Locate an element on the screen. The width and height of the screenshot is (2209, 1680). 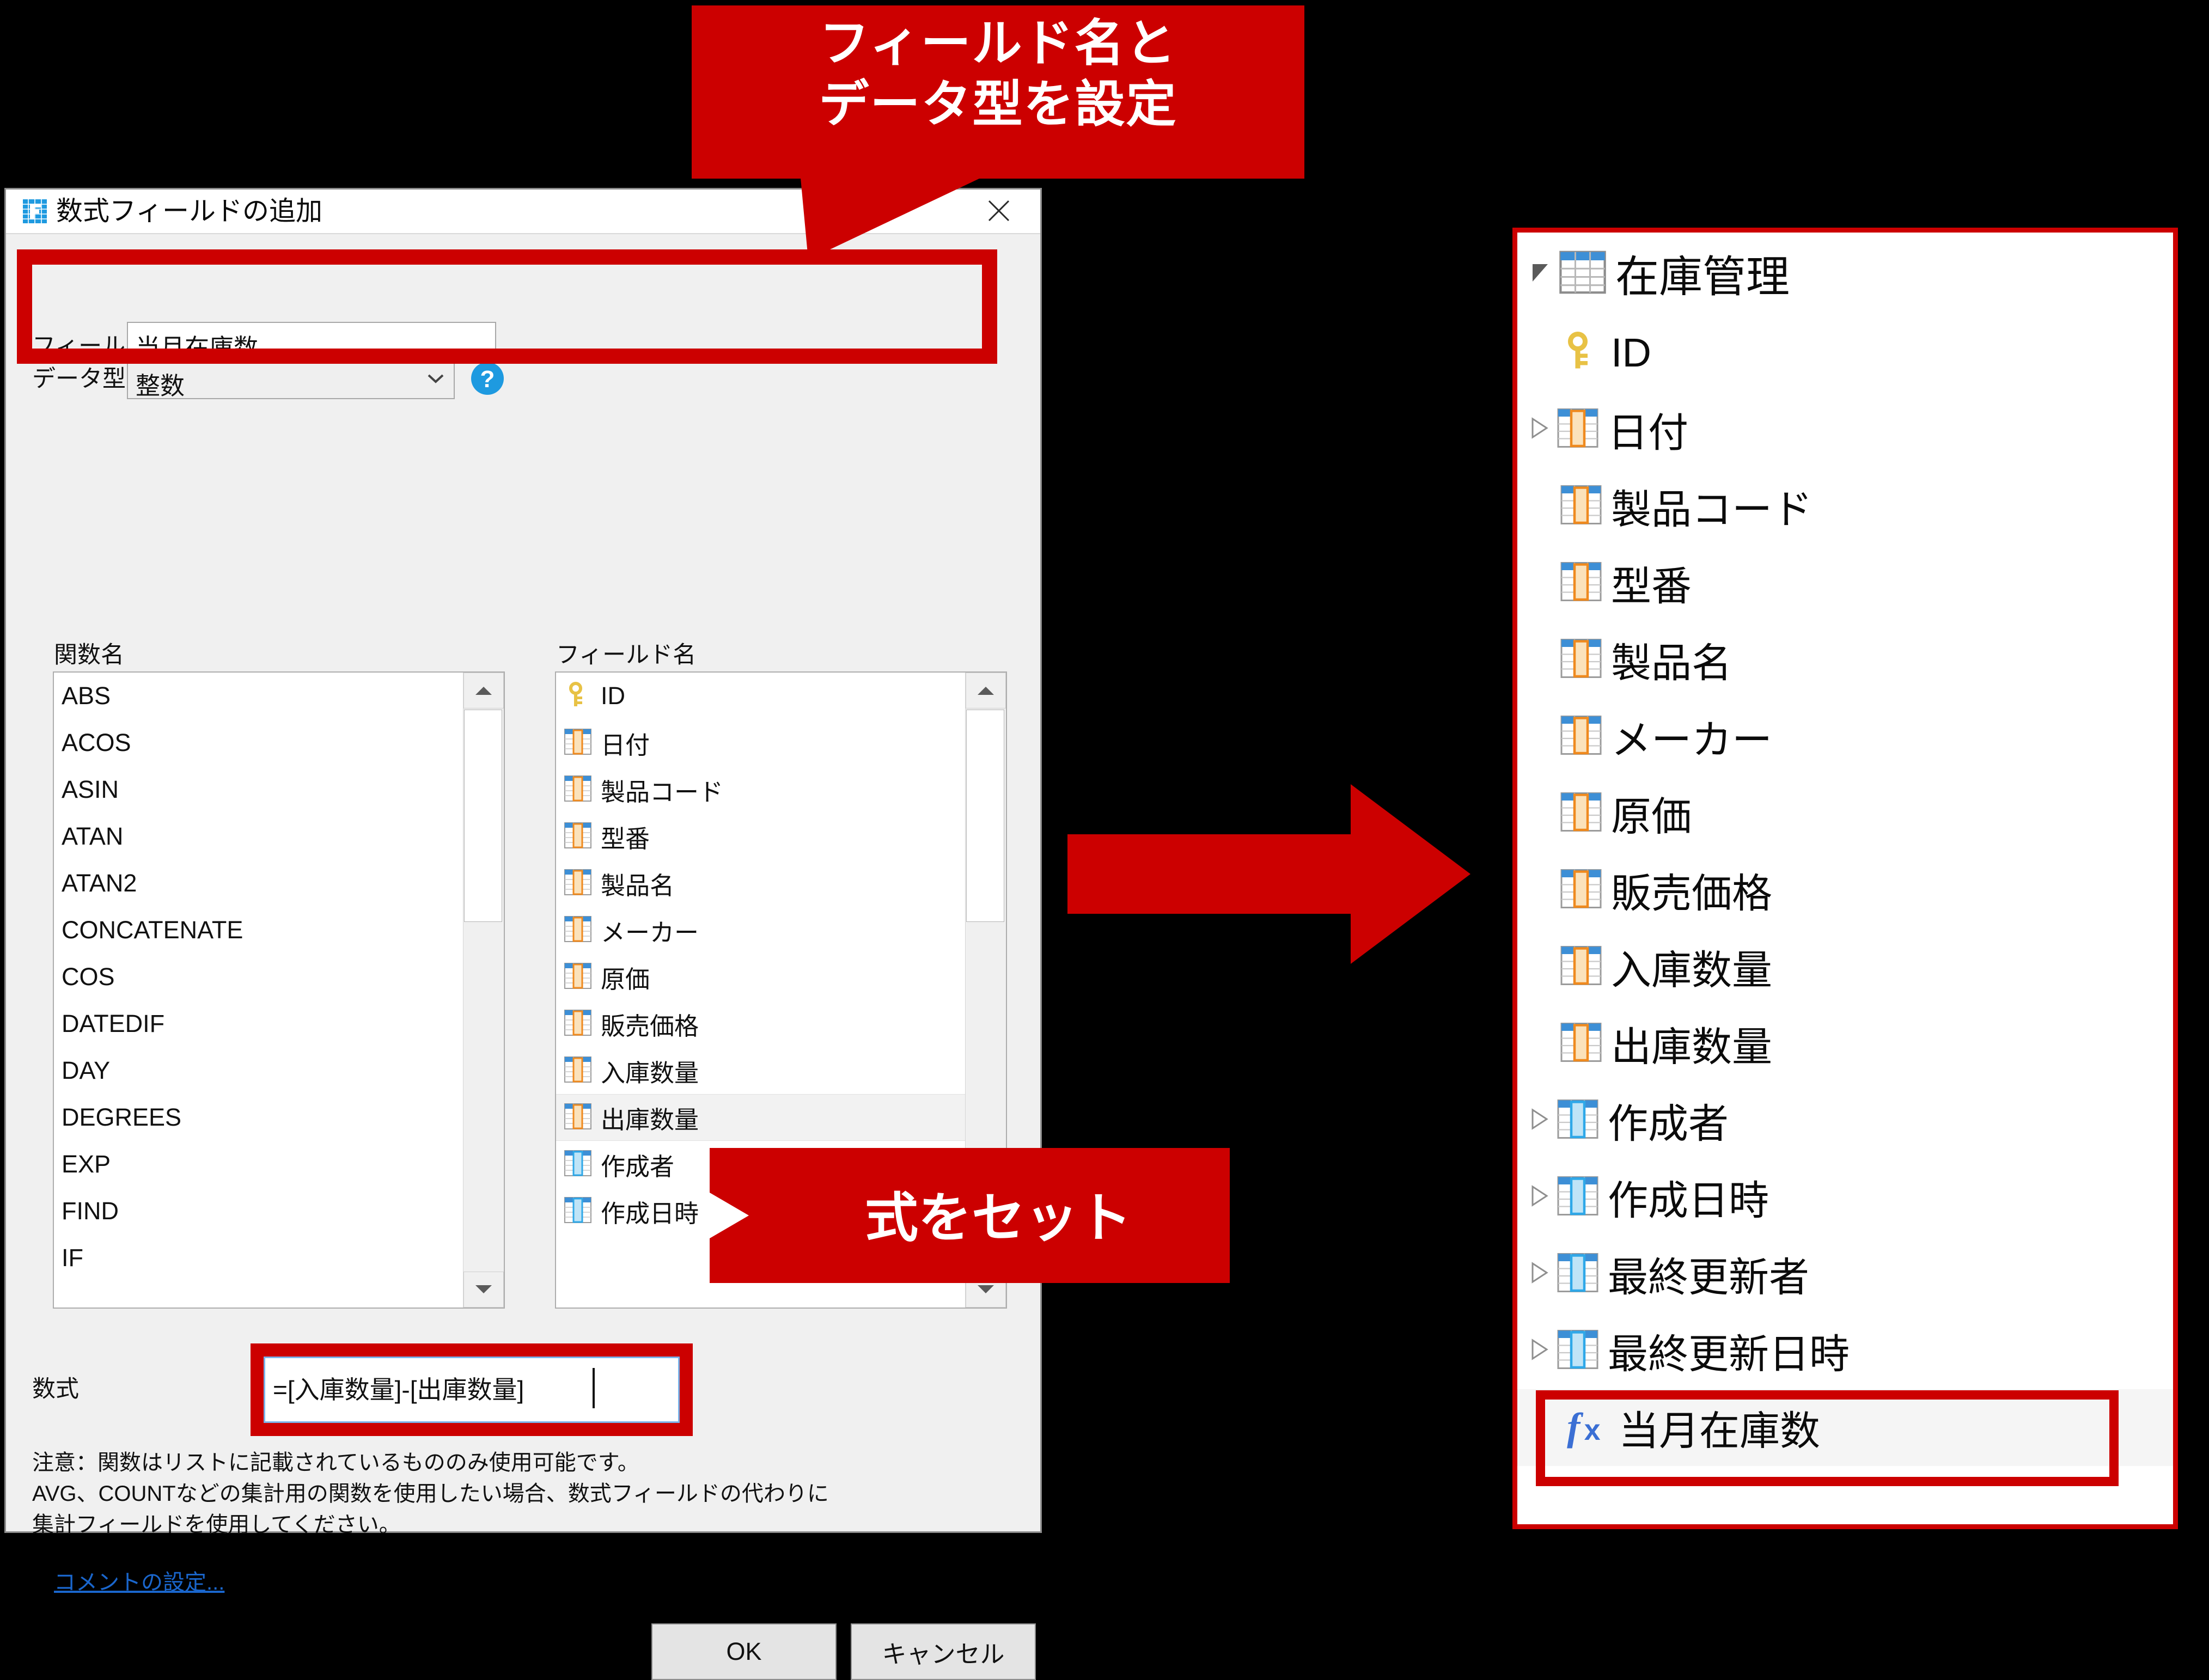
field-name: 出庫数量 is located at coordinates (650, 1119).